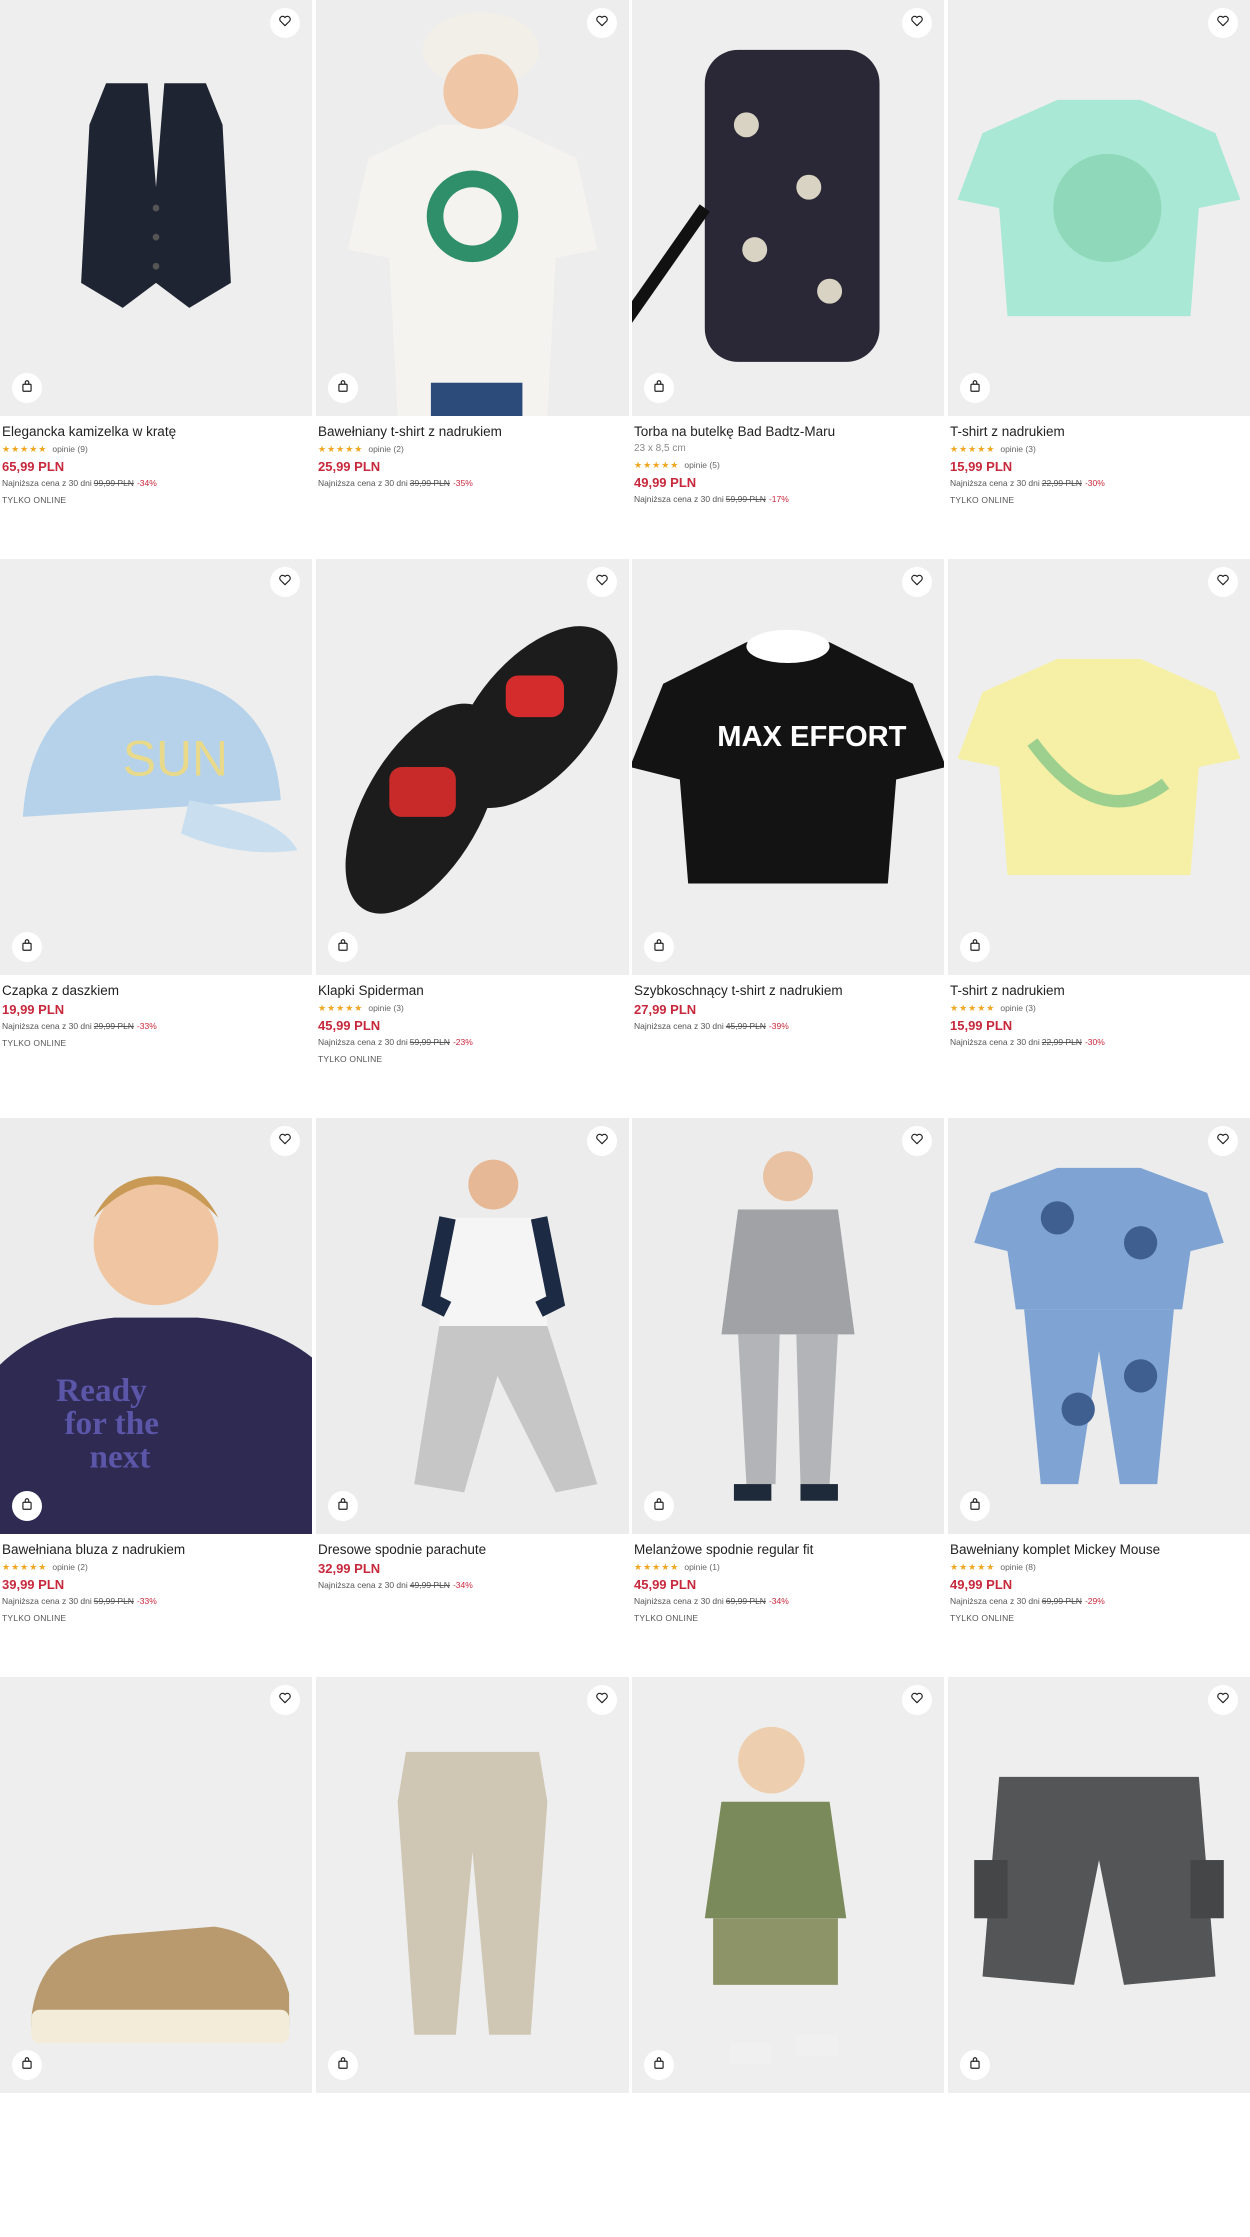  What do you see at coordinates (788, 767) in the screenshot?
I see `product-image: MAX EFFORT` at bounding box center [788, 767].